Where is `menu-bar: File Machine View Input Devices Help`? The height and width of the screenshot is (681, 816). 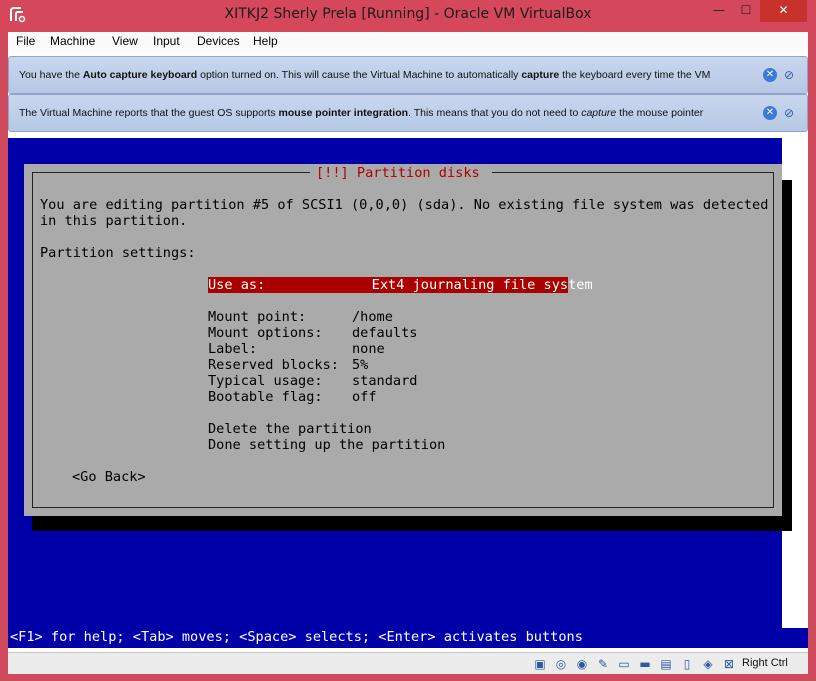 menu-bar: File Machine View Input Devices Help is located at coordinates (408, 42).